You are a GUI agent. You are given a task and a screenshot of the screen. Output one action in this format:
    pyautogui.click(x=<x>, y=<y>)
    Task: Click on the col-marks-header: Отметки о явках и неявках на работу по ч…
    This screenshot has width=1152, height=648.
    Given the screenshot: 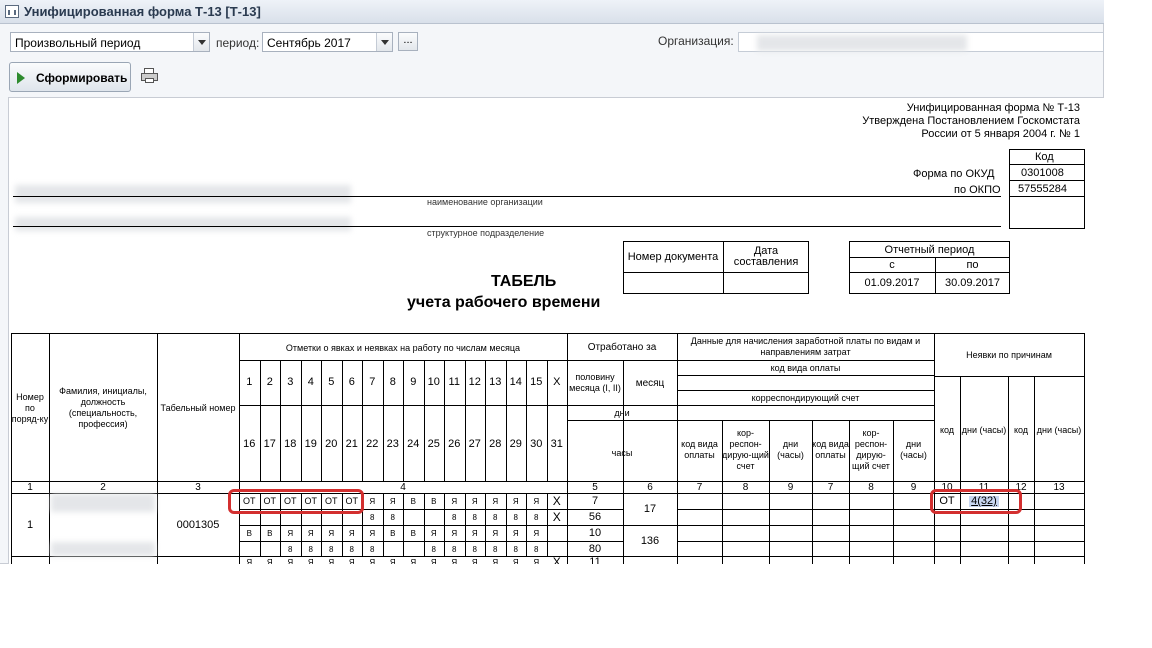 What is the action you would take?
    pyautogui.click(x=403, y=347)
    